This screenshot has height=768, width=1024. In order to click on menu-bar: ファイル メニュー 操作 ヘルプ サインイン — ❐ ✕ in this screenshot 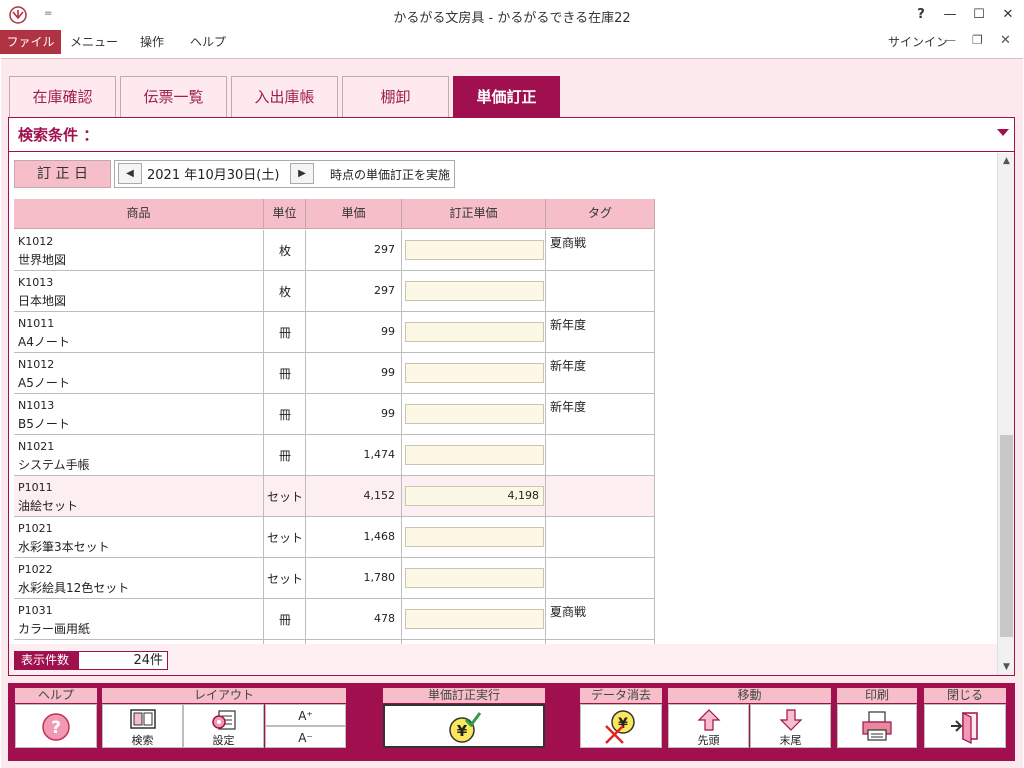, I will do `click(512, 42)`.